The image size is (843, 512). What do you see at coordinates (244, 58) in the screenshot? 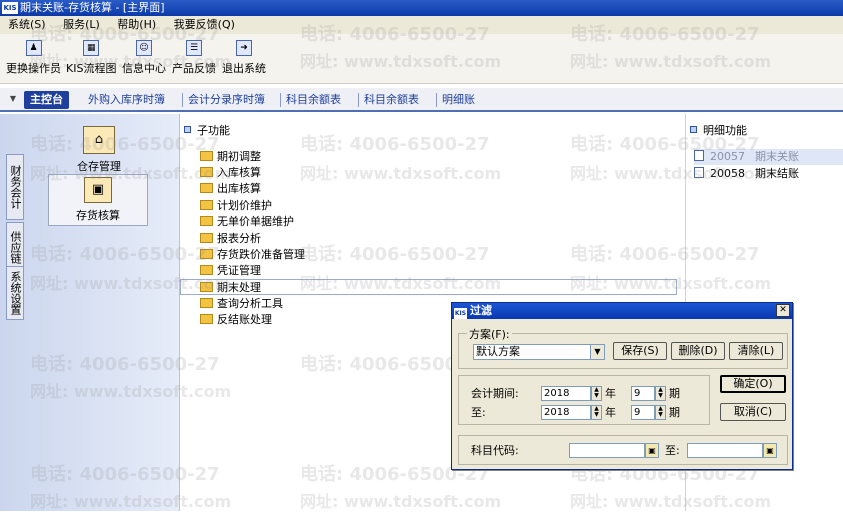
I see `exit-button: ➜ 退出系统` at bounding box center [244, 58].